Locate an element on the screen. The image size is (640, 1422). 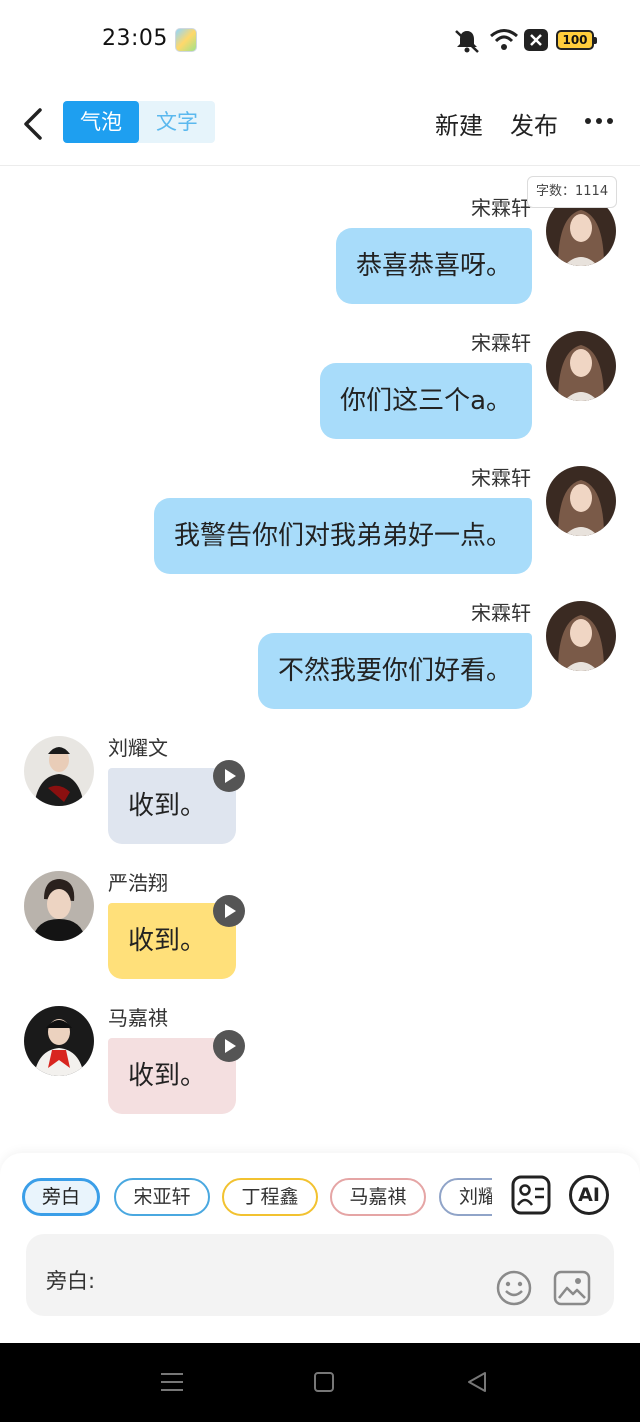
role-selector: 旁白 宋亚轩 丁程鑫 马嘉祺 刘耀 is located at coordinates (246, 1198).